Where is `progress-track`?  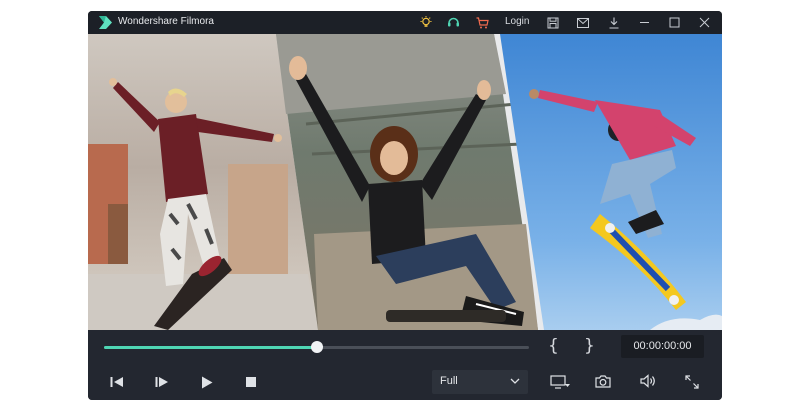
progress-track is located at coordinates (316, 347).